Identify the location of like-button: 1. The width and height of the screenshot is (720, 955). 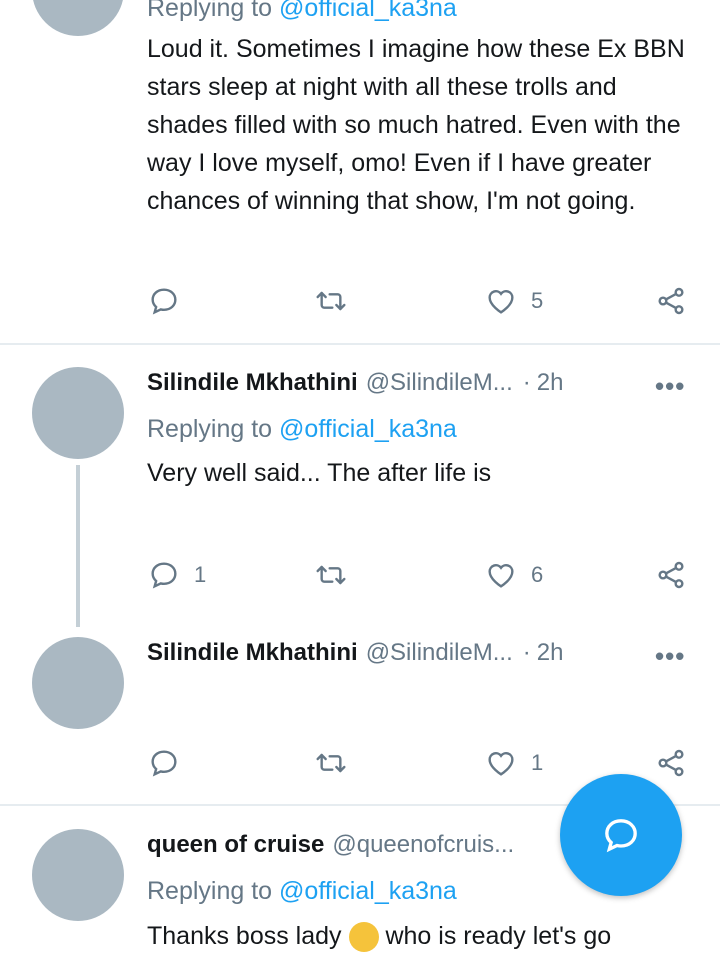
(514, 763).